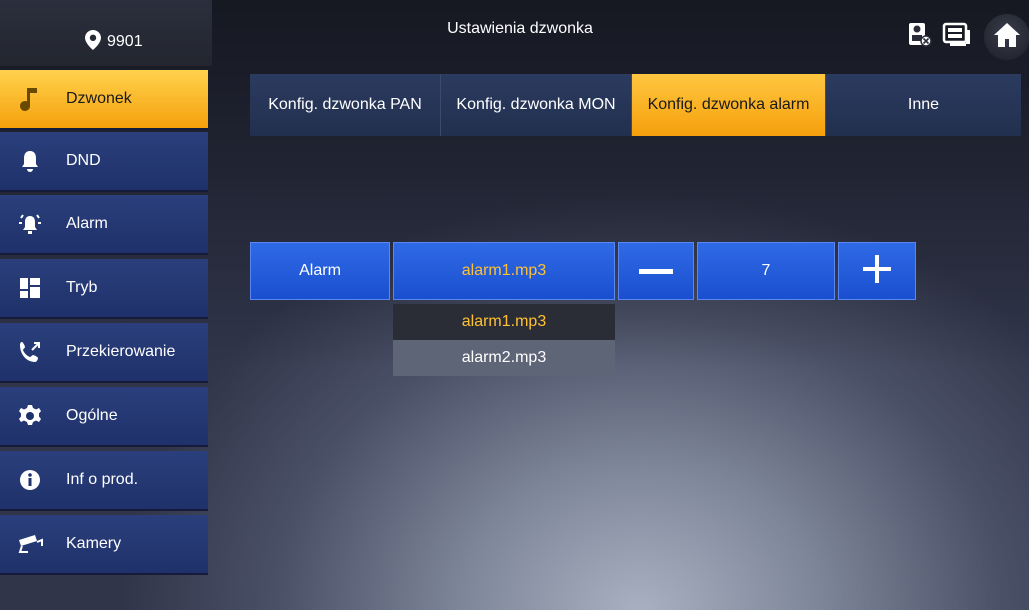 This screenshot has height=610, width=1029. I want to click on home-button, so click(1006, 37).